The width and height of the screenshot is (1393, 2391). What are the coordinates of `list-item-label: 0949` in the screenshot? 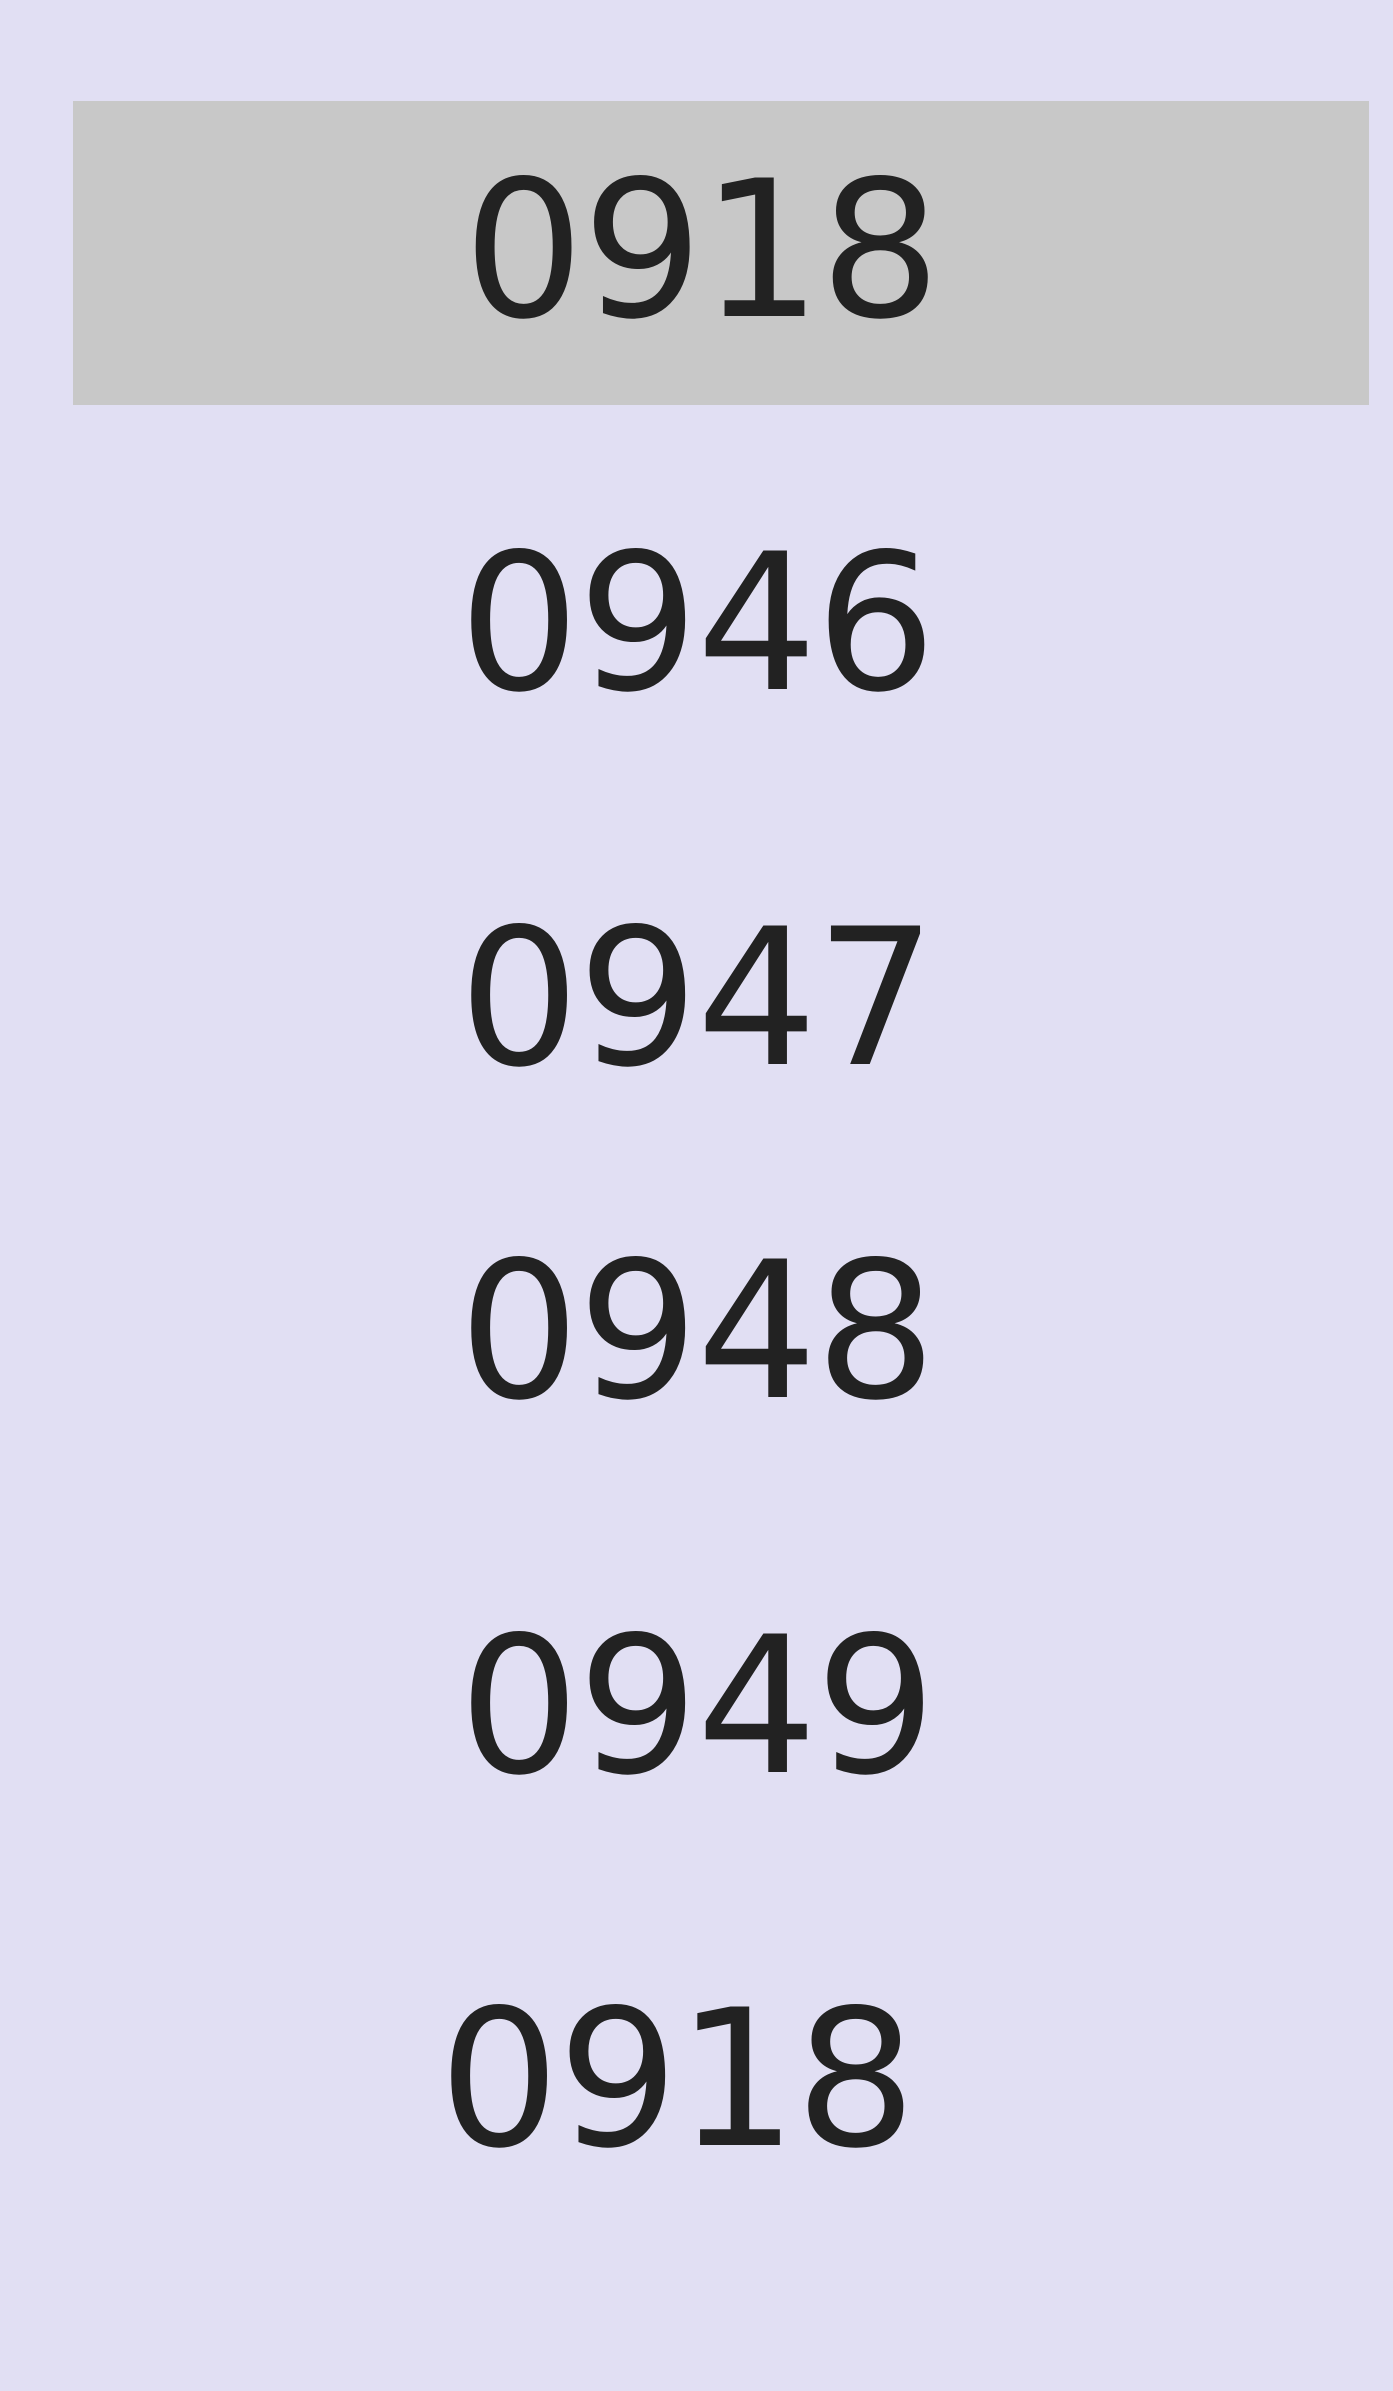 It's located at (697, 1706).